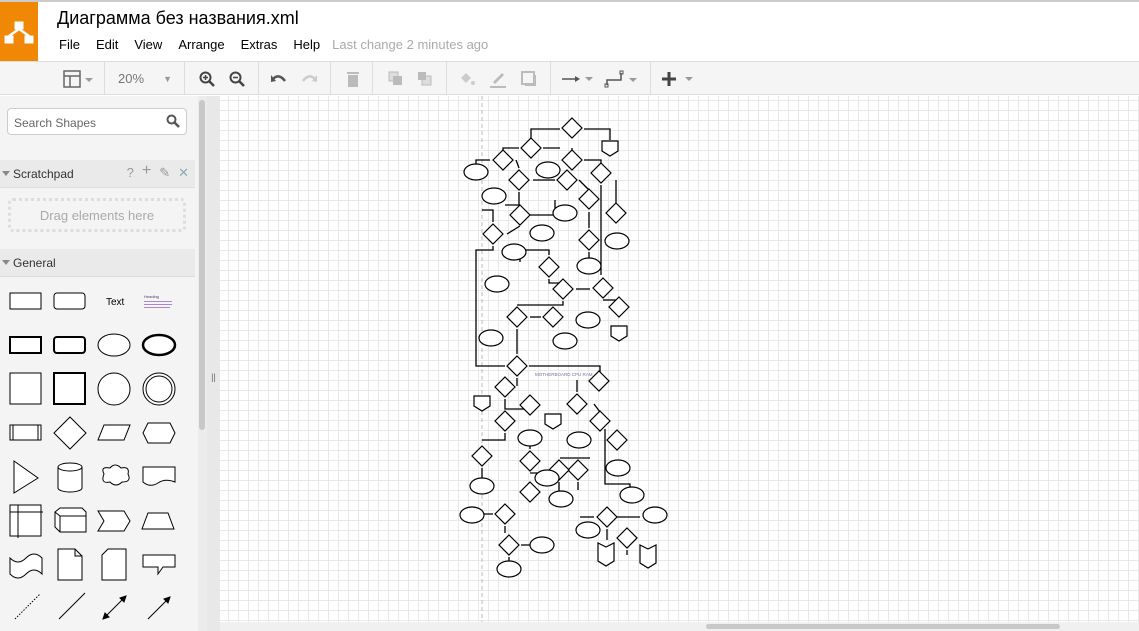 The image size is (1139, 631). What do you see at coordinates (159, 345) in the screenshot?
I see `shape-bold-ellipse` at bounding box center [159, 345].